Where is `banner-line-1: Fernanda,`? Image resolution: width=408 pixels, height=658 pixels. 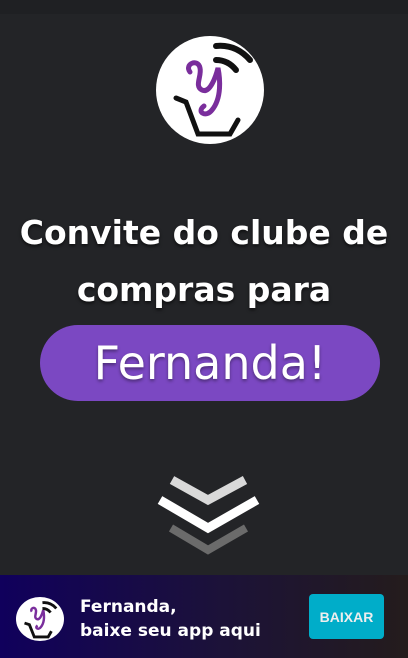
banner-line-1: Fernanda, is located at coordinates (128, 607).